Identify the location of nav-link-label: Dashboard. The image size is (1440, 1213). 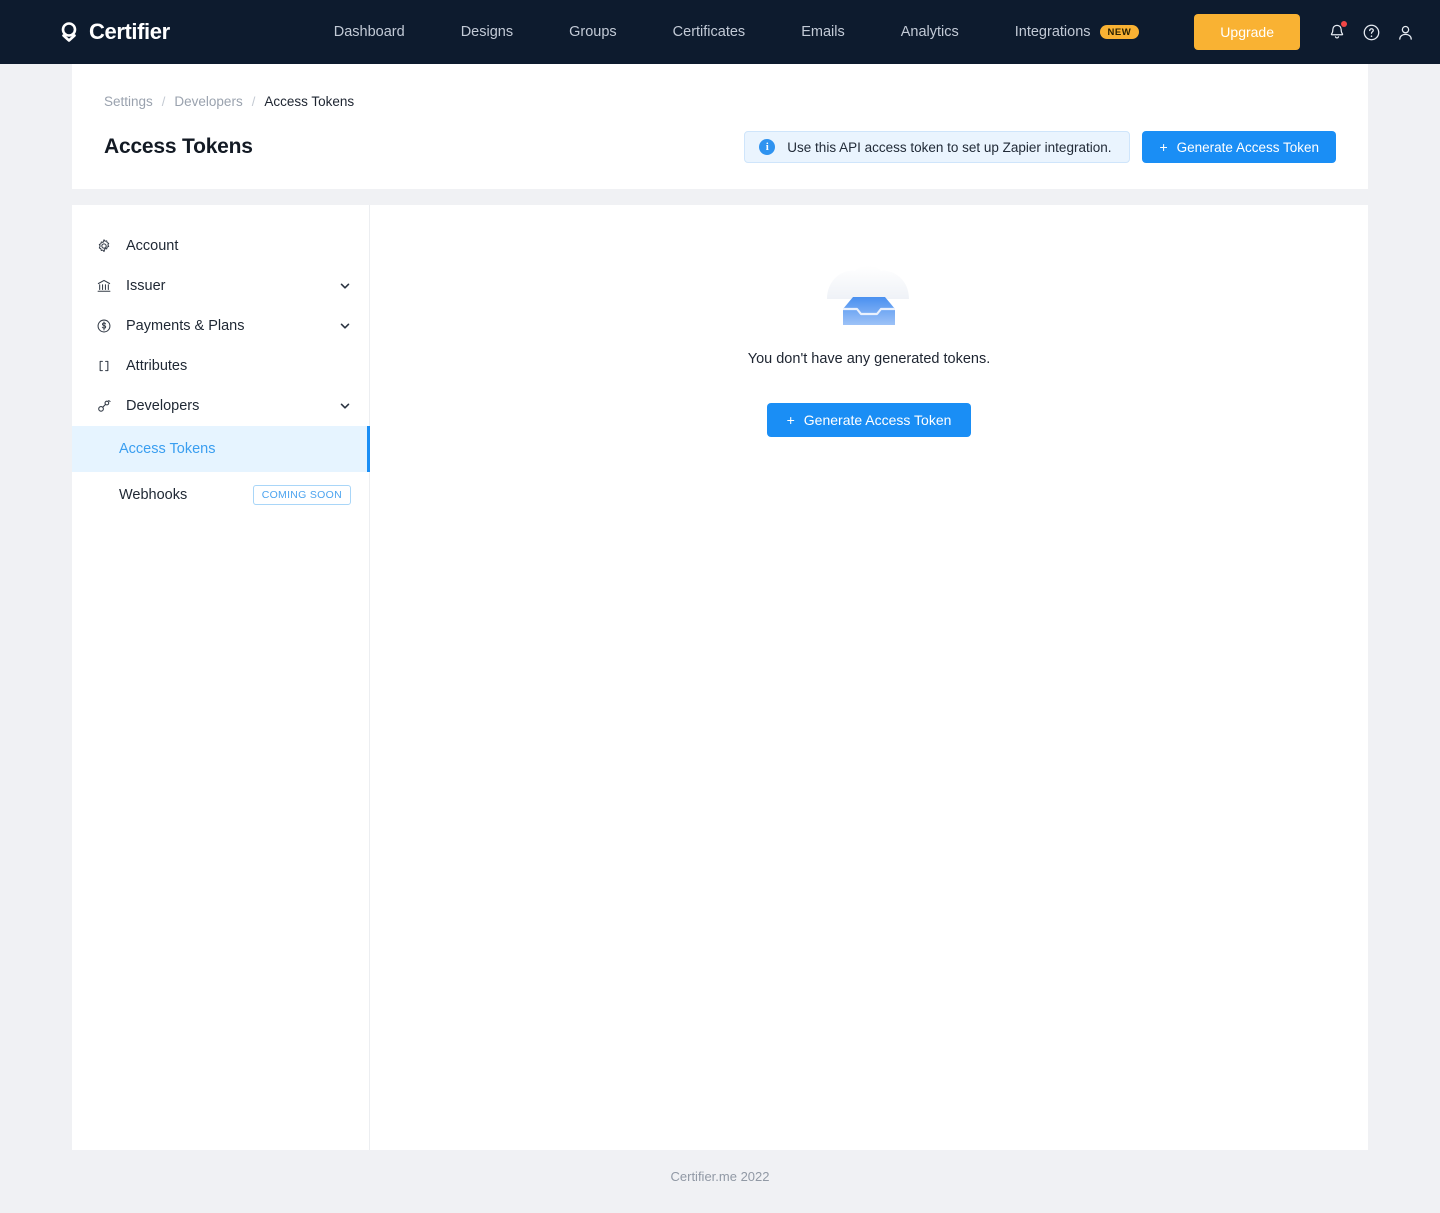
(369, 32).